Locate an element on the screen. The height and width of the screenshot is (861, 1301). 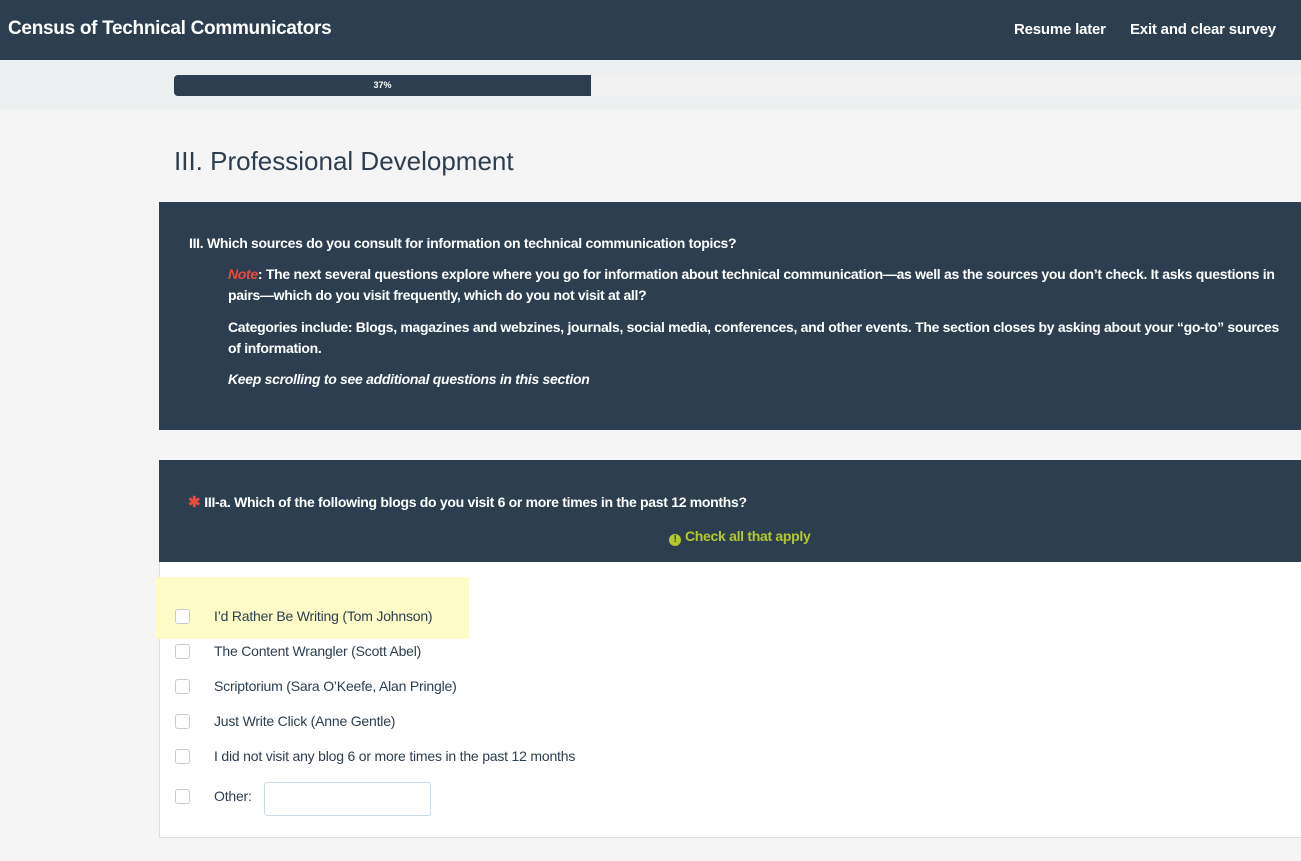
exit-clear-survey-link: Exit and clear survey is located at coordinates (1203, 29).